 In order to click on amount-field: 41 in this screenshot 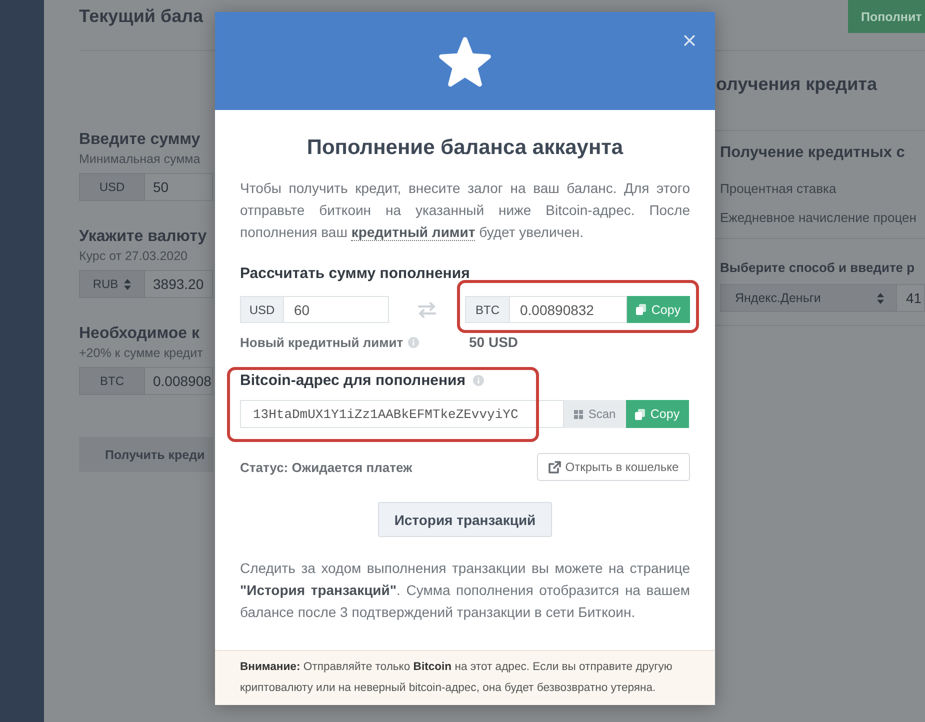, I will do `click(911, 298)`.